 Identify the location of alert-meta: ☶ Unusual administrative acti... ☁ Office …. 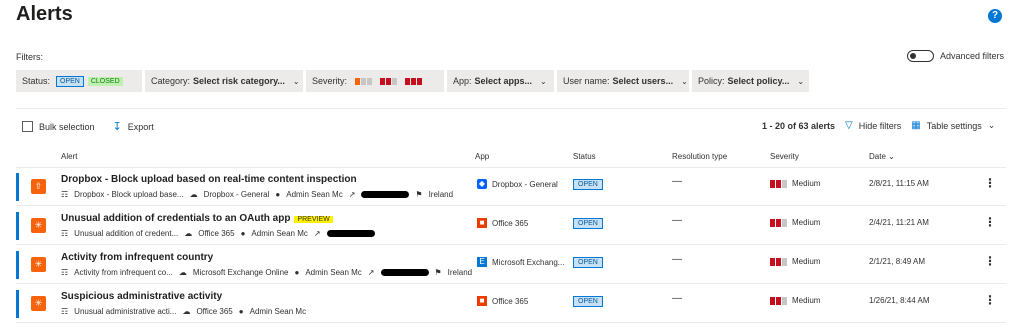
(184, 311).